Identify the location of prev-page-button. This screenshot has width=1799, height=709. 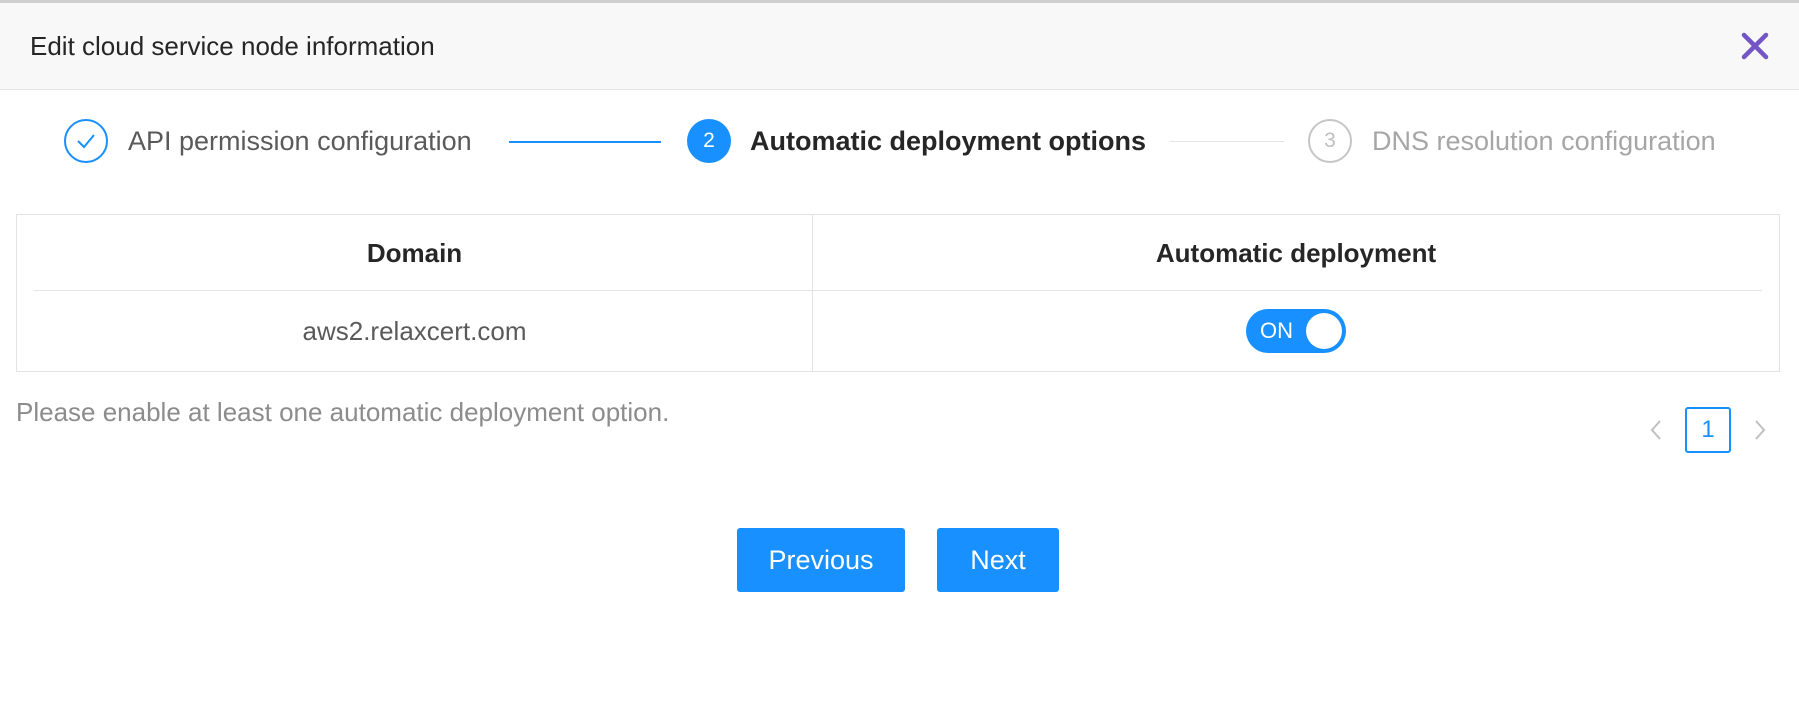
(1656, 430).